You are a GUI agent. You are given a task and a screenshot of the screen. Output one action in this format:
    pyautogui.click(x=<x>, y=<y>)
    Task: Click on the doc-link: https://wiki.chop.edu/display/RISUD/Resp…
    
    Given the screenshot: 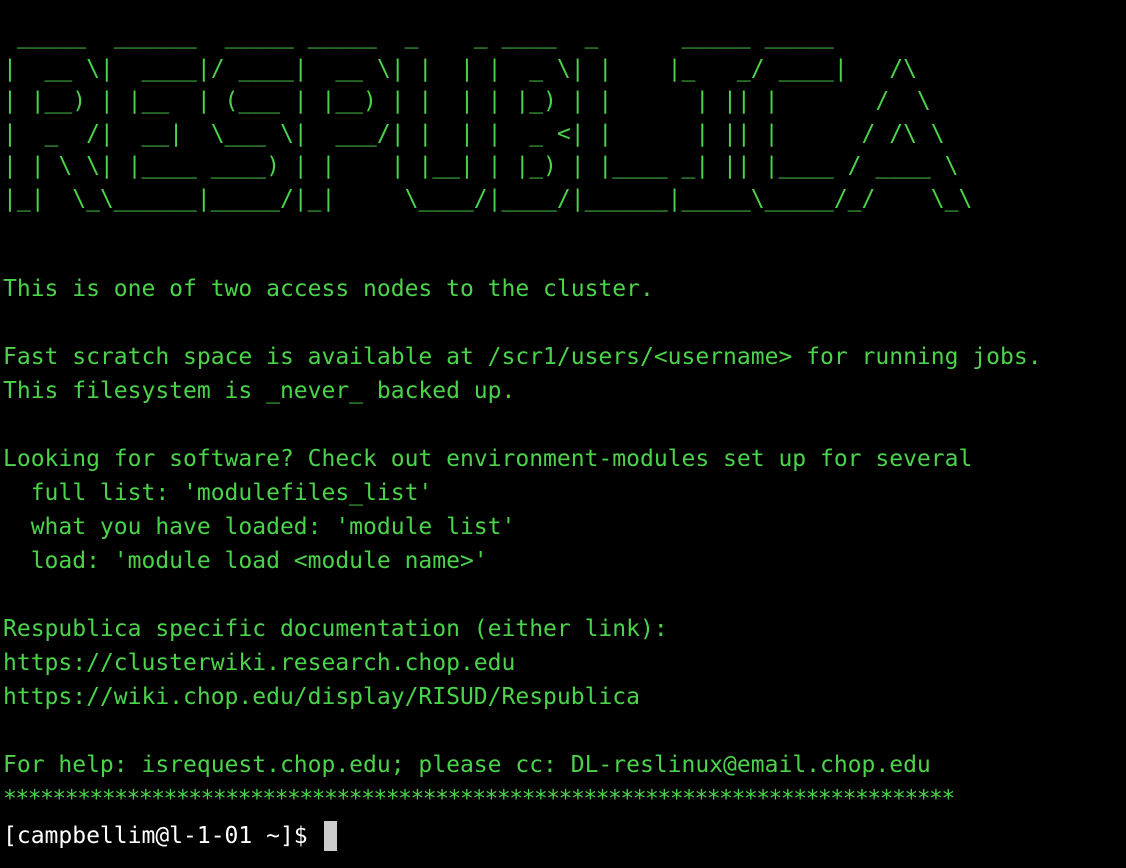 What is the action you would take?
    pyautogui.click(x=321, y=697)
    